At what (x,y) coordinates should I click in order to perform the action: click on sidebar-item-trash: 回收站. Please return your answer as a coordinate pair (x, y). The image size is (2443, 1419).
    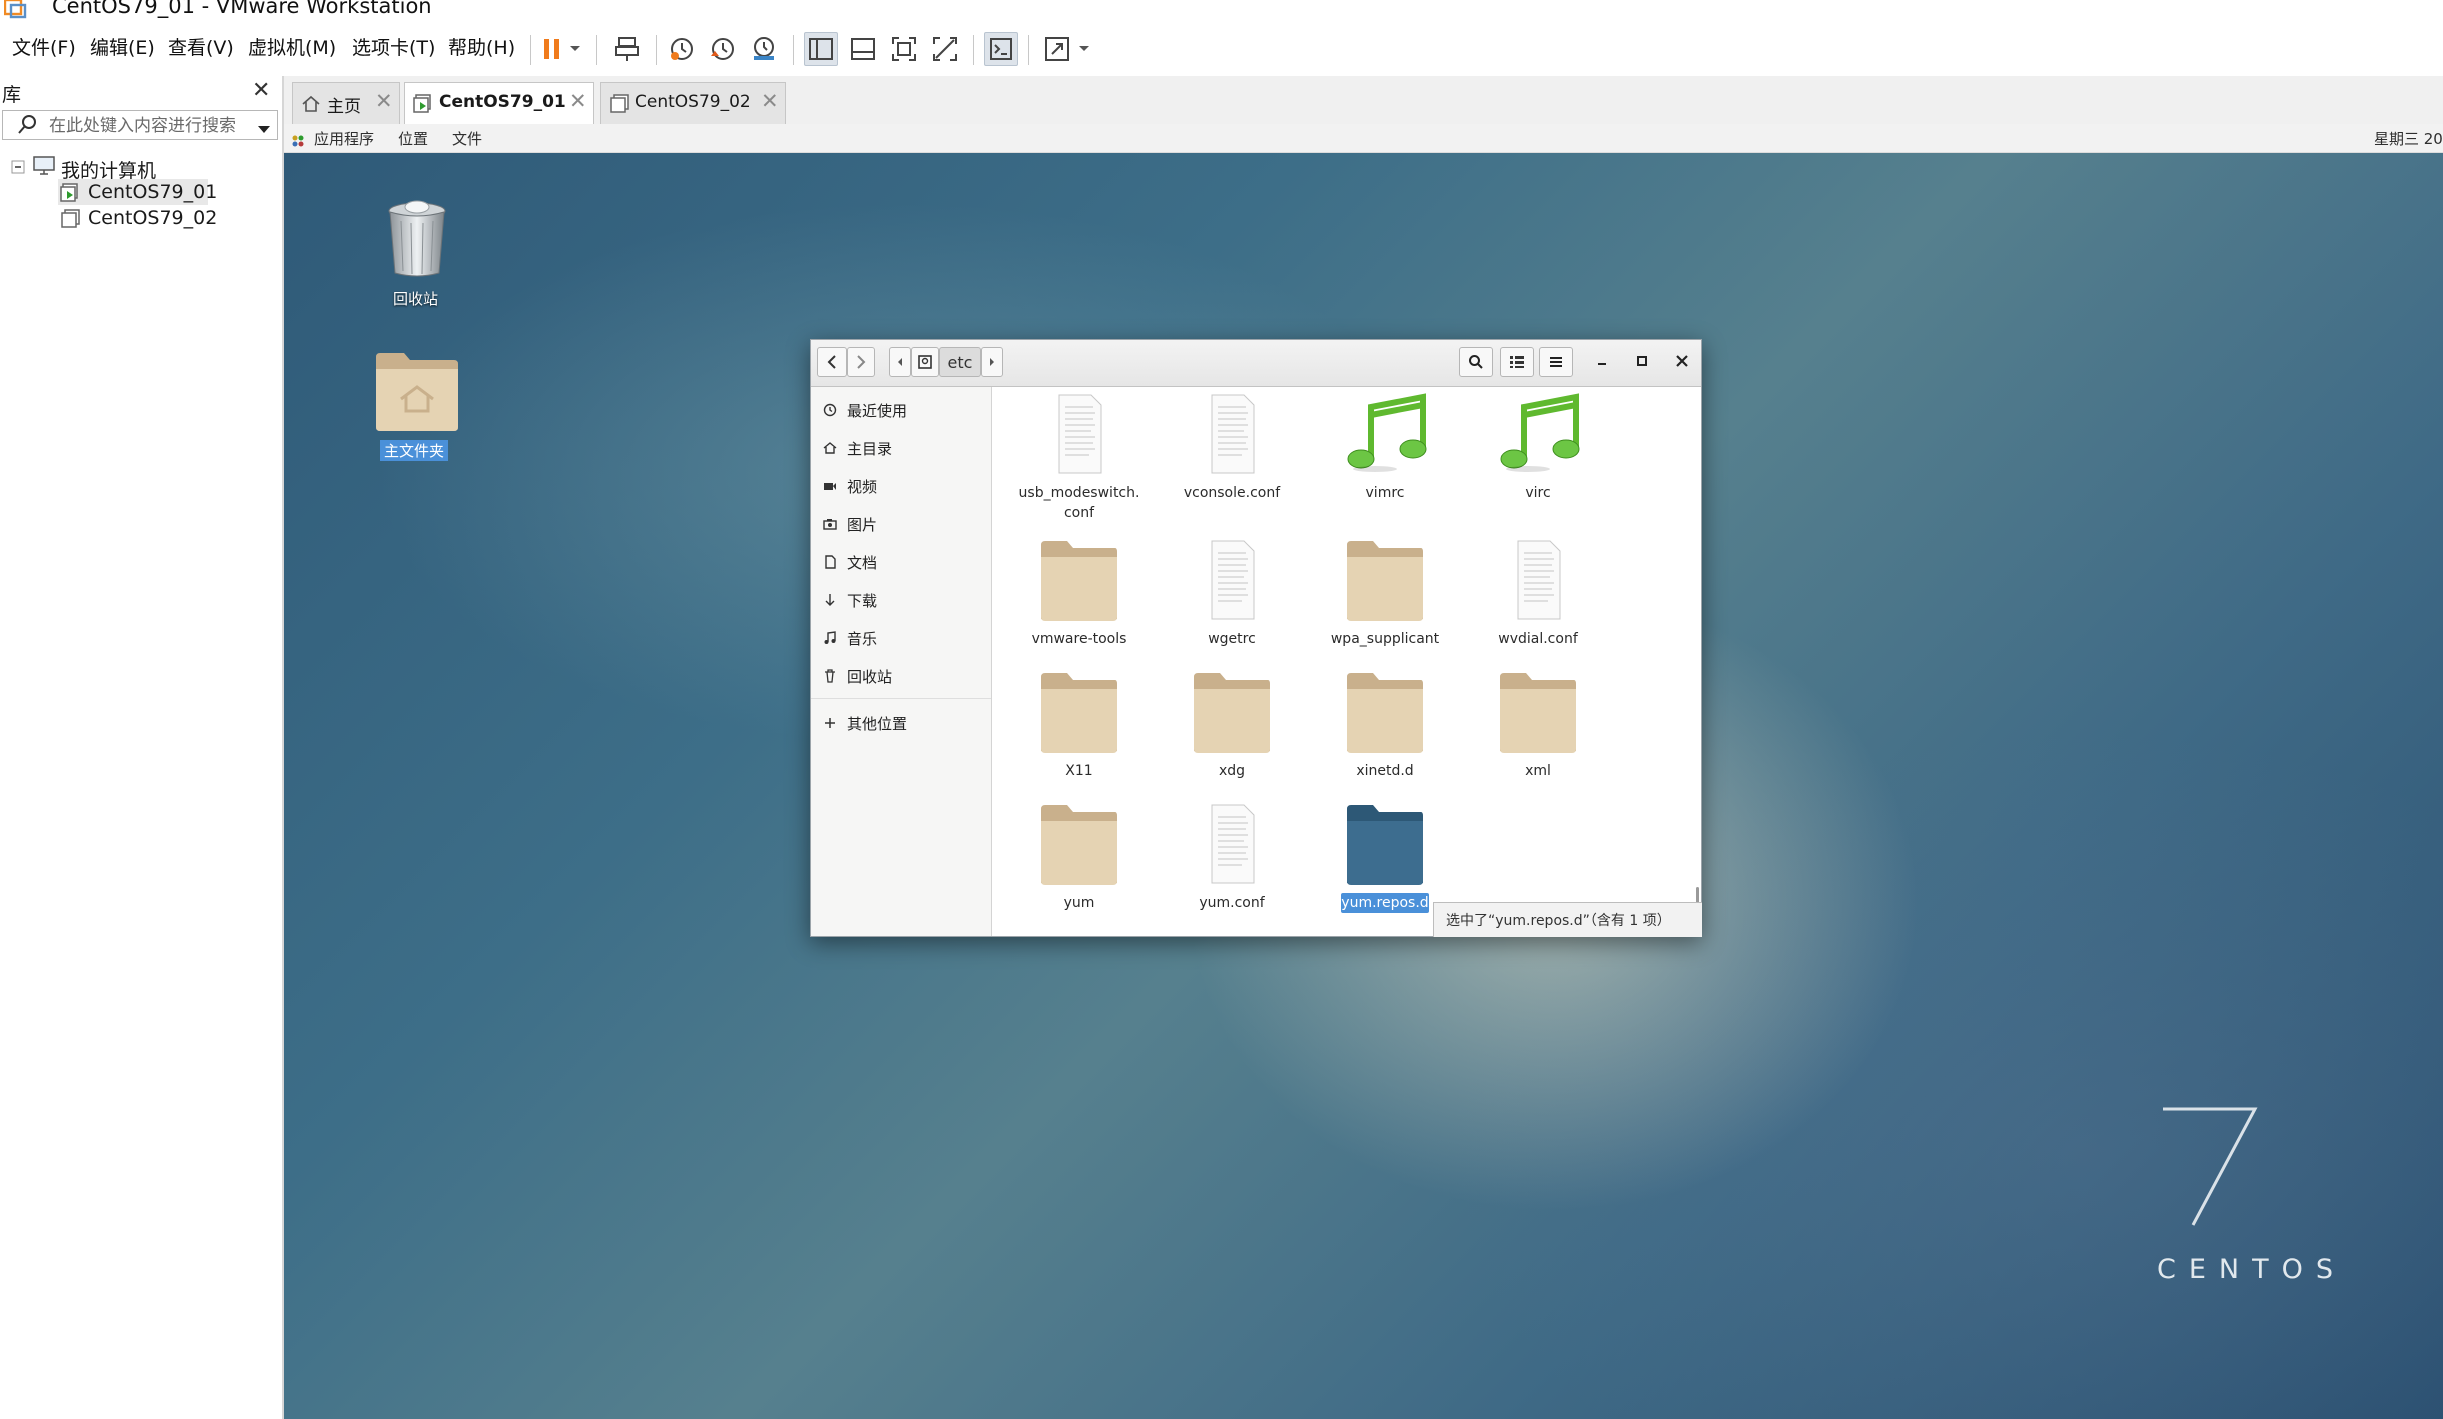
    Looking at the image, I should click on (901, 676).